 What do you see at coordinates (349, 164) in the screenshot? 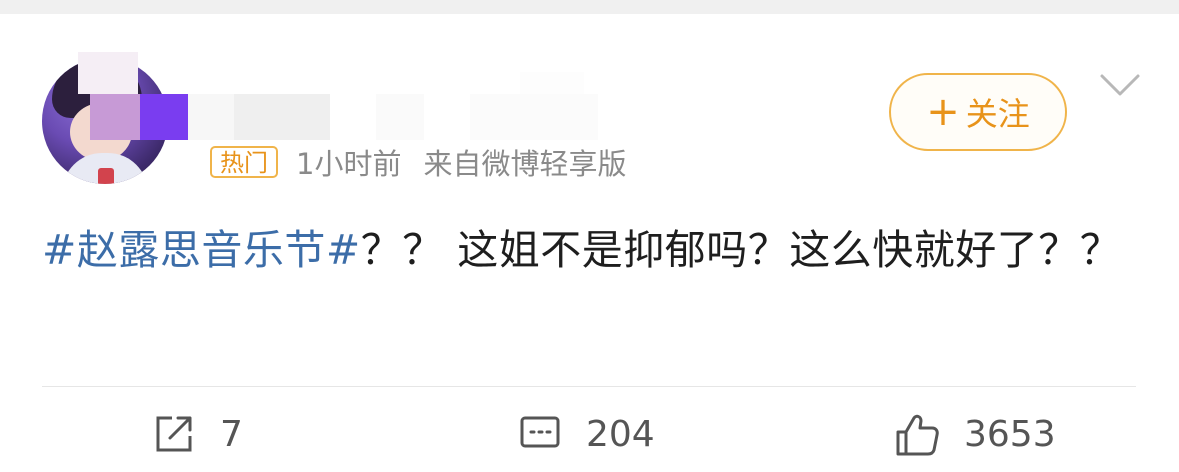
I see `post-time: 1小时前` at bounding box center [349, 164].